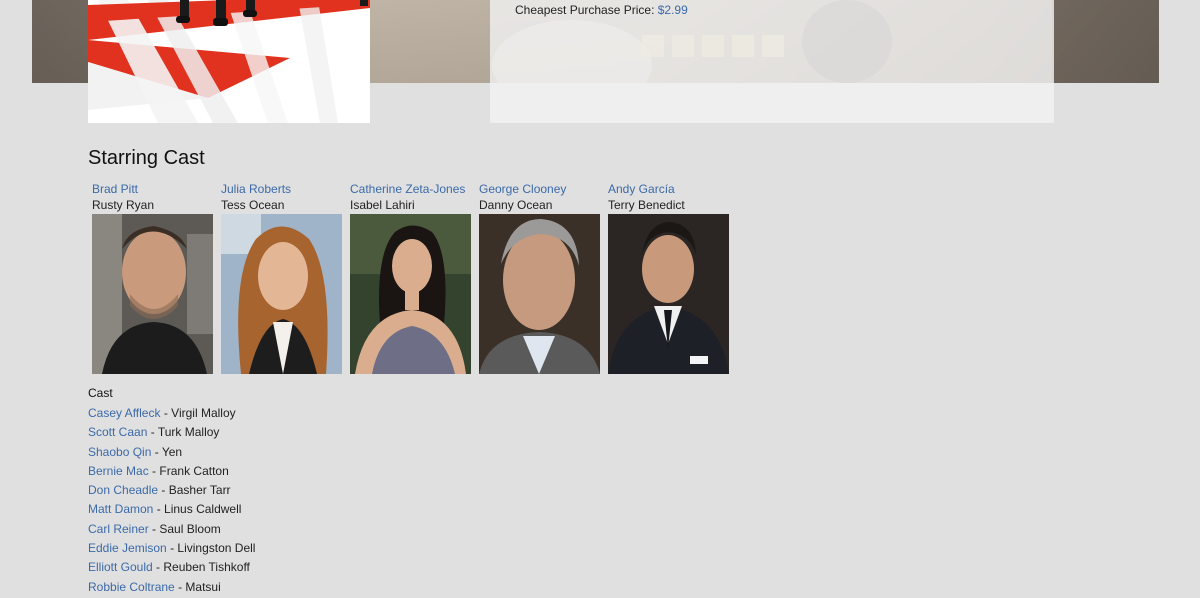 Image resolution: width=1200 pixels, height=598 pixels. Describe the element at coordinates (585, 10) in the screenshot. I see `cheapest-price-label: Cheapest Purchase Price:` at that location.